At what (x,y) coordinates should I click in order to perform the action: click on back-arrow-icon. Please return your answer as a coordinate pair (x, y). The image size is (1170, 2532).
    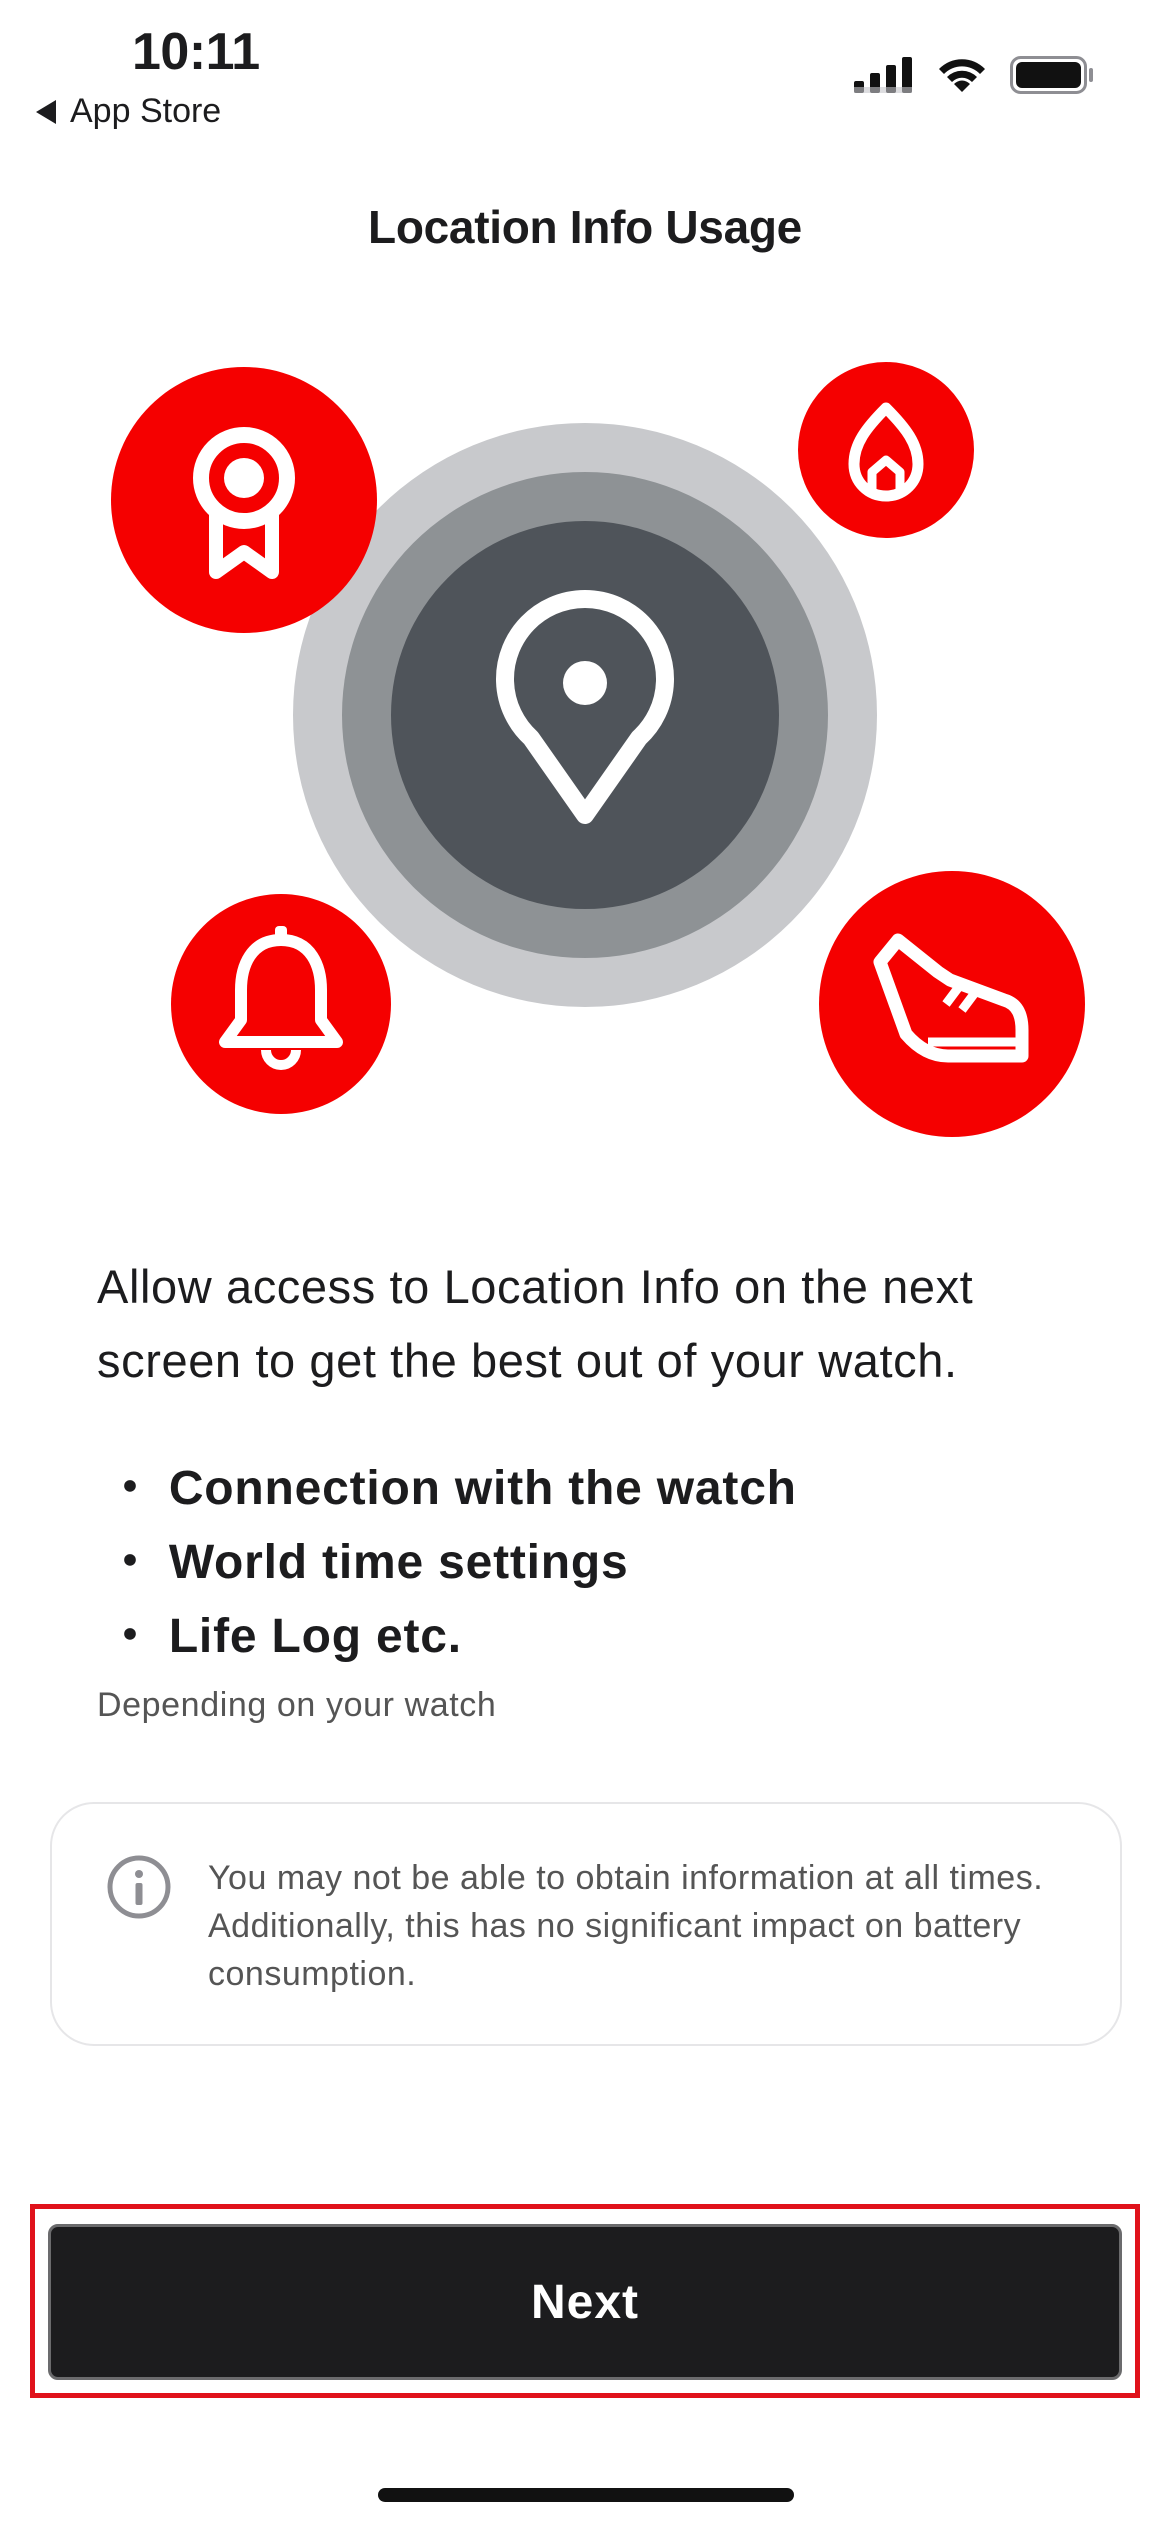
    Looking at the image, I should click on (46, 111).